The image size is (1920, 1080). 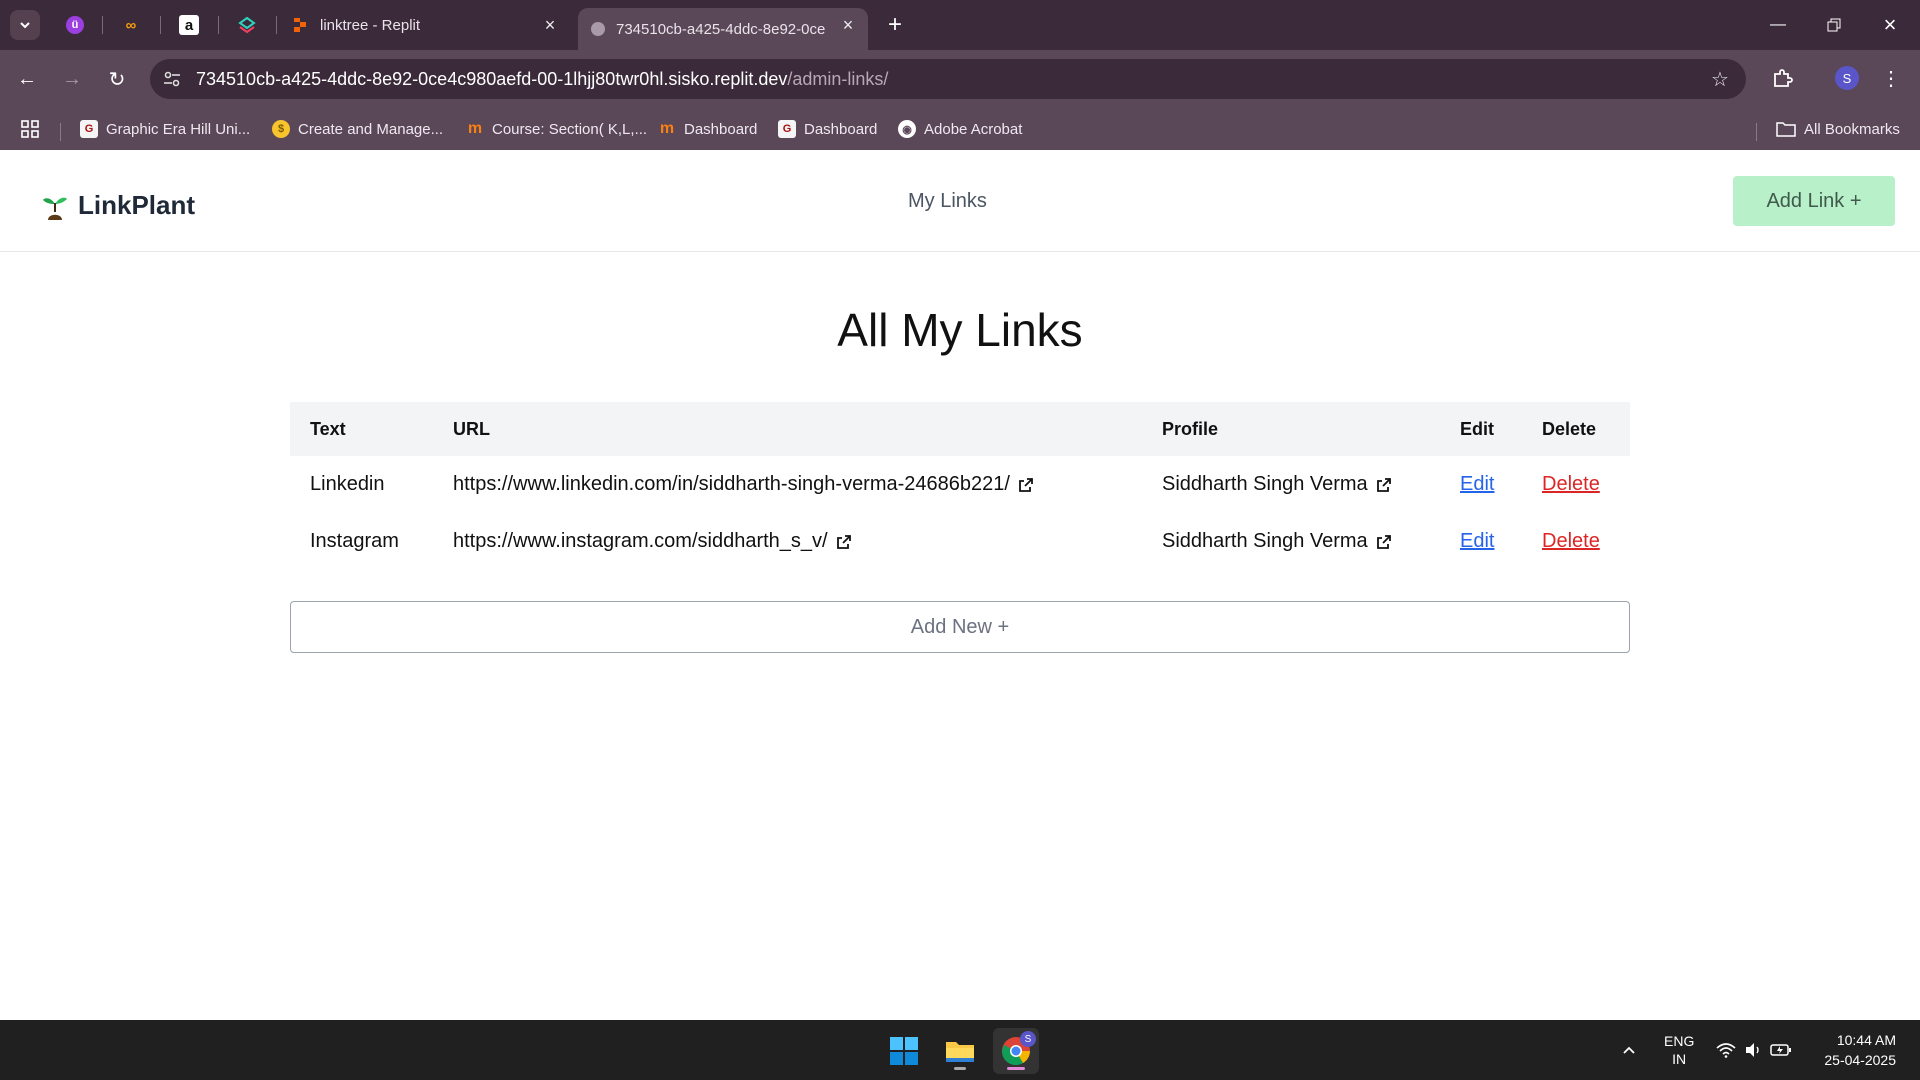 I want to click on purple-shield-icon: ü, so click(x=75, y=25).